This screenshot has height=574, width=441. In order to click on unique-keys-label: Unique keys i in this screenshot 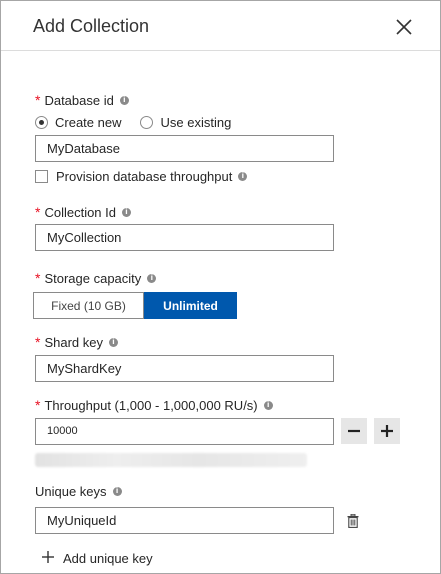, I will do `click(78, 491)`.